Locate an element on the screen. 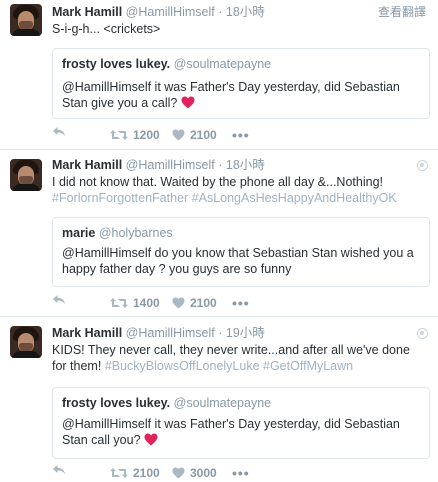 The image size is (438, 482). retweet-button: 2100 is located at coordinates (135, 473).